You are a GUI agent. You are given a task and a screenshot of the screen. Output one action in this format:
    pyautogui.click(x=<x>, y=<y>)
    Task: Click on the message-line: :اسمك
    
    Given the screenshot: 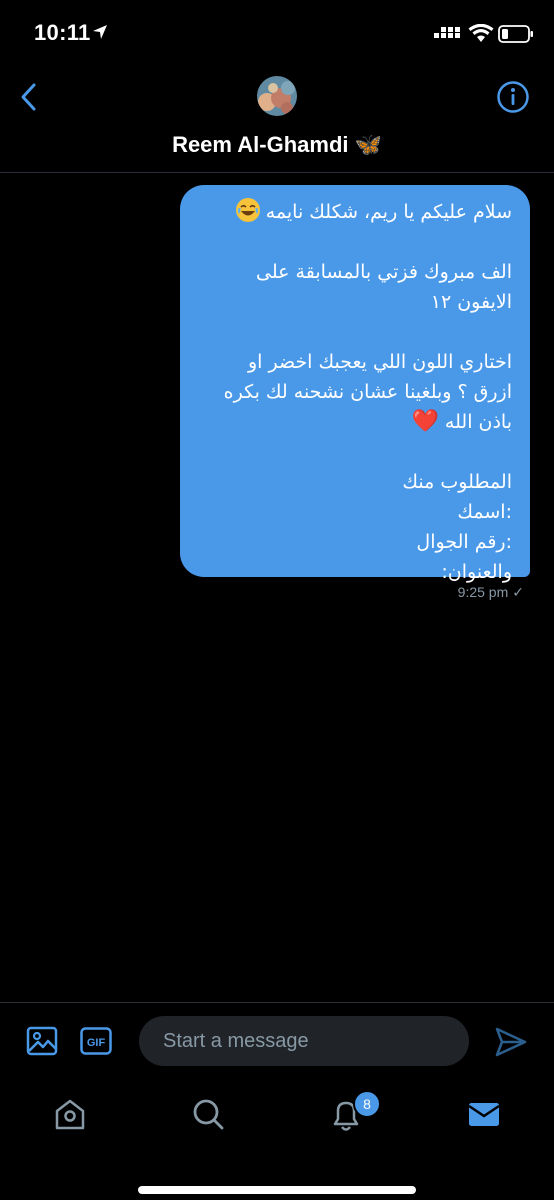 What is the action you would take?
    pyautogui.click(x=484, y=512)
    